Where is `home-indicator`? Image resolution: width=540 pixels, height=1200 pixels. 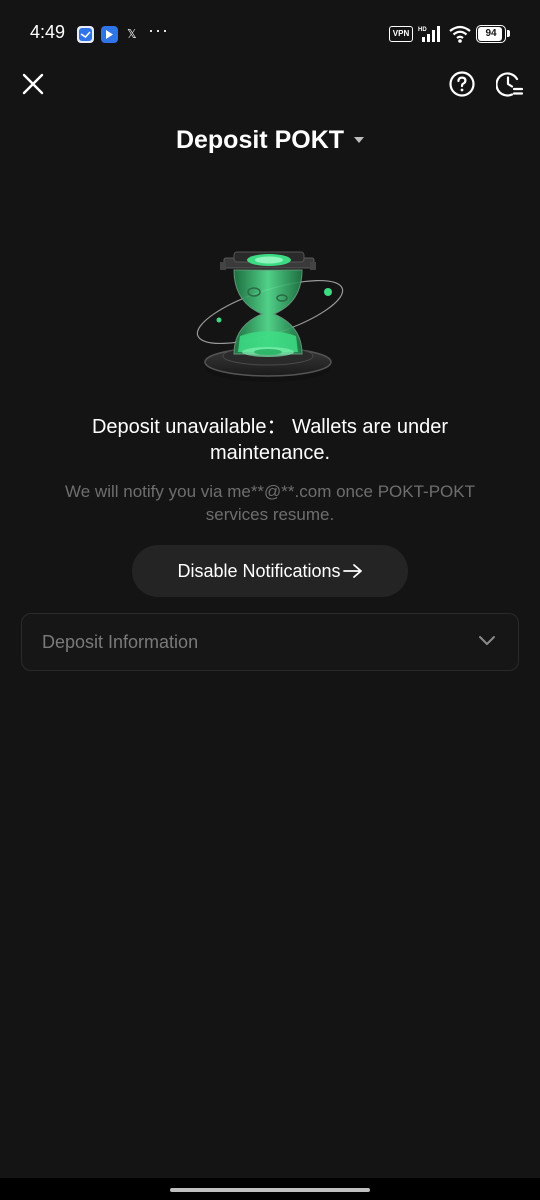
home-indicator is located at coordinates (270, 1190).